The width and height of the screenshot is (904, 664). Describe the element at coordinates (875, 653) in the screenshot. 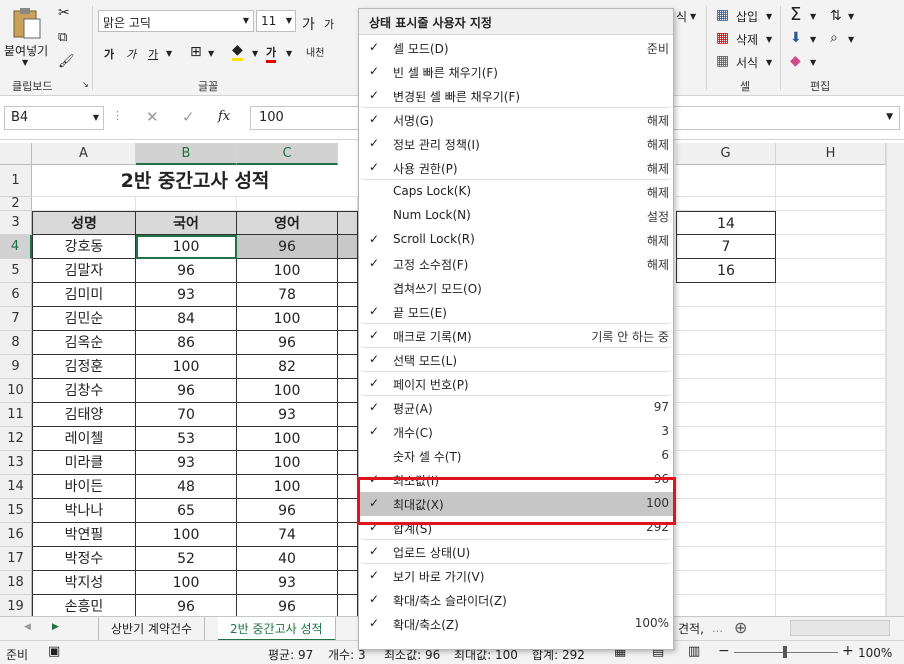

I see `zoom-level: 100%` at that location.